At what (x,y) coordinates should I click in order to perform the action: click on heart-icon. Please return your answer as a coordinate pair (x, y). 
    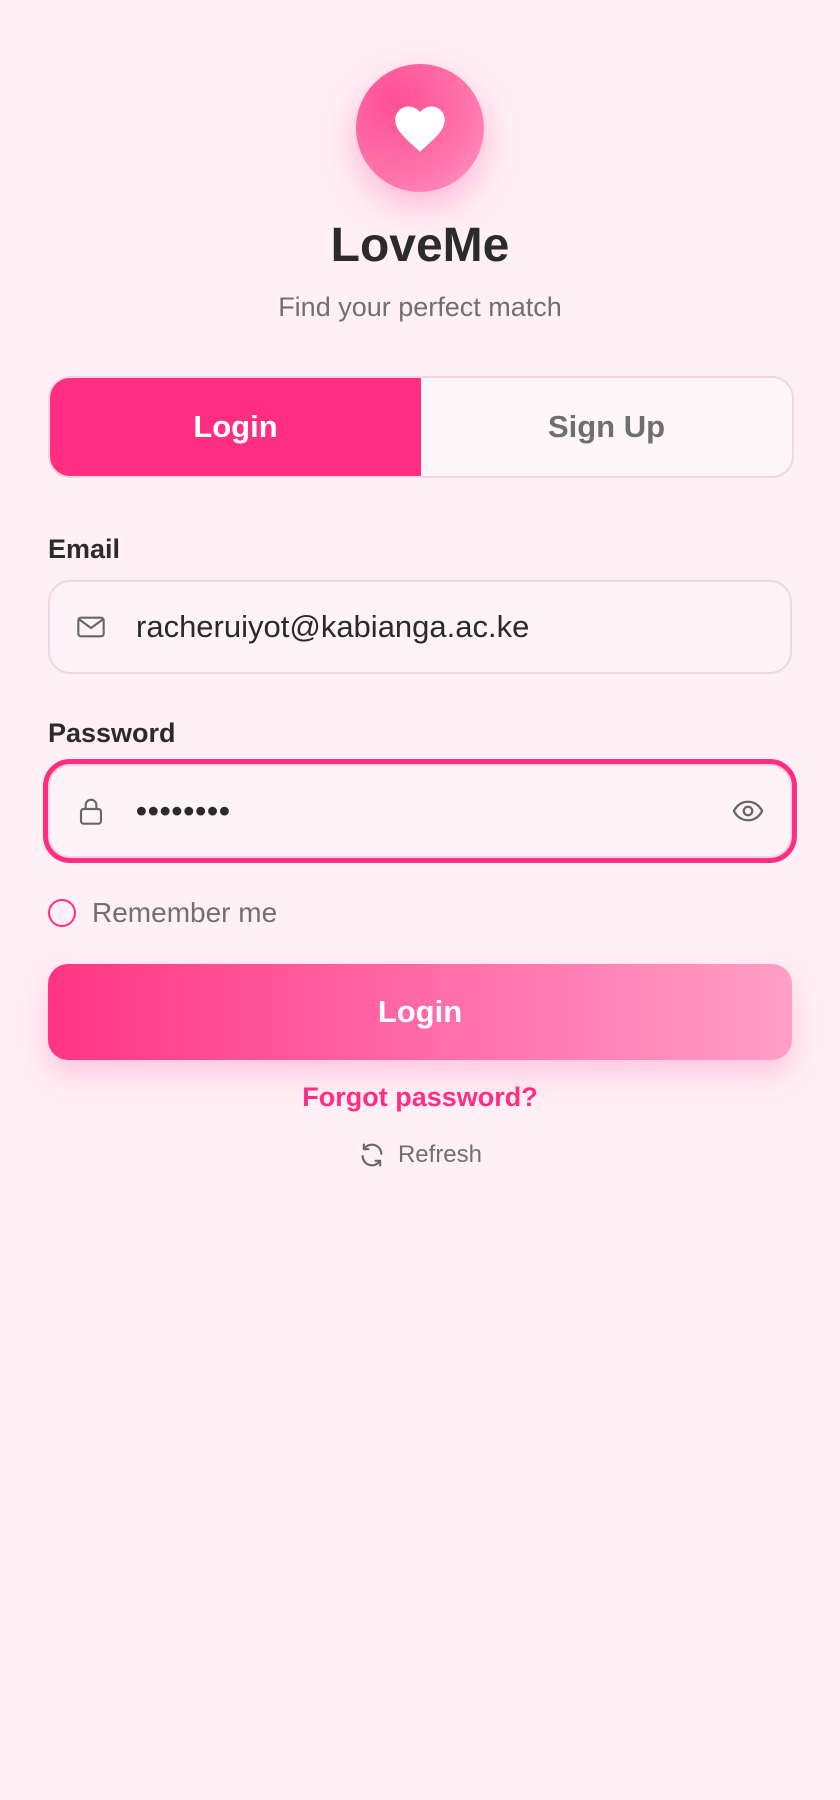
    Looking at the image, I should click on (420, 129).